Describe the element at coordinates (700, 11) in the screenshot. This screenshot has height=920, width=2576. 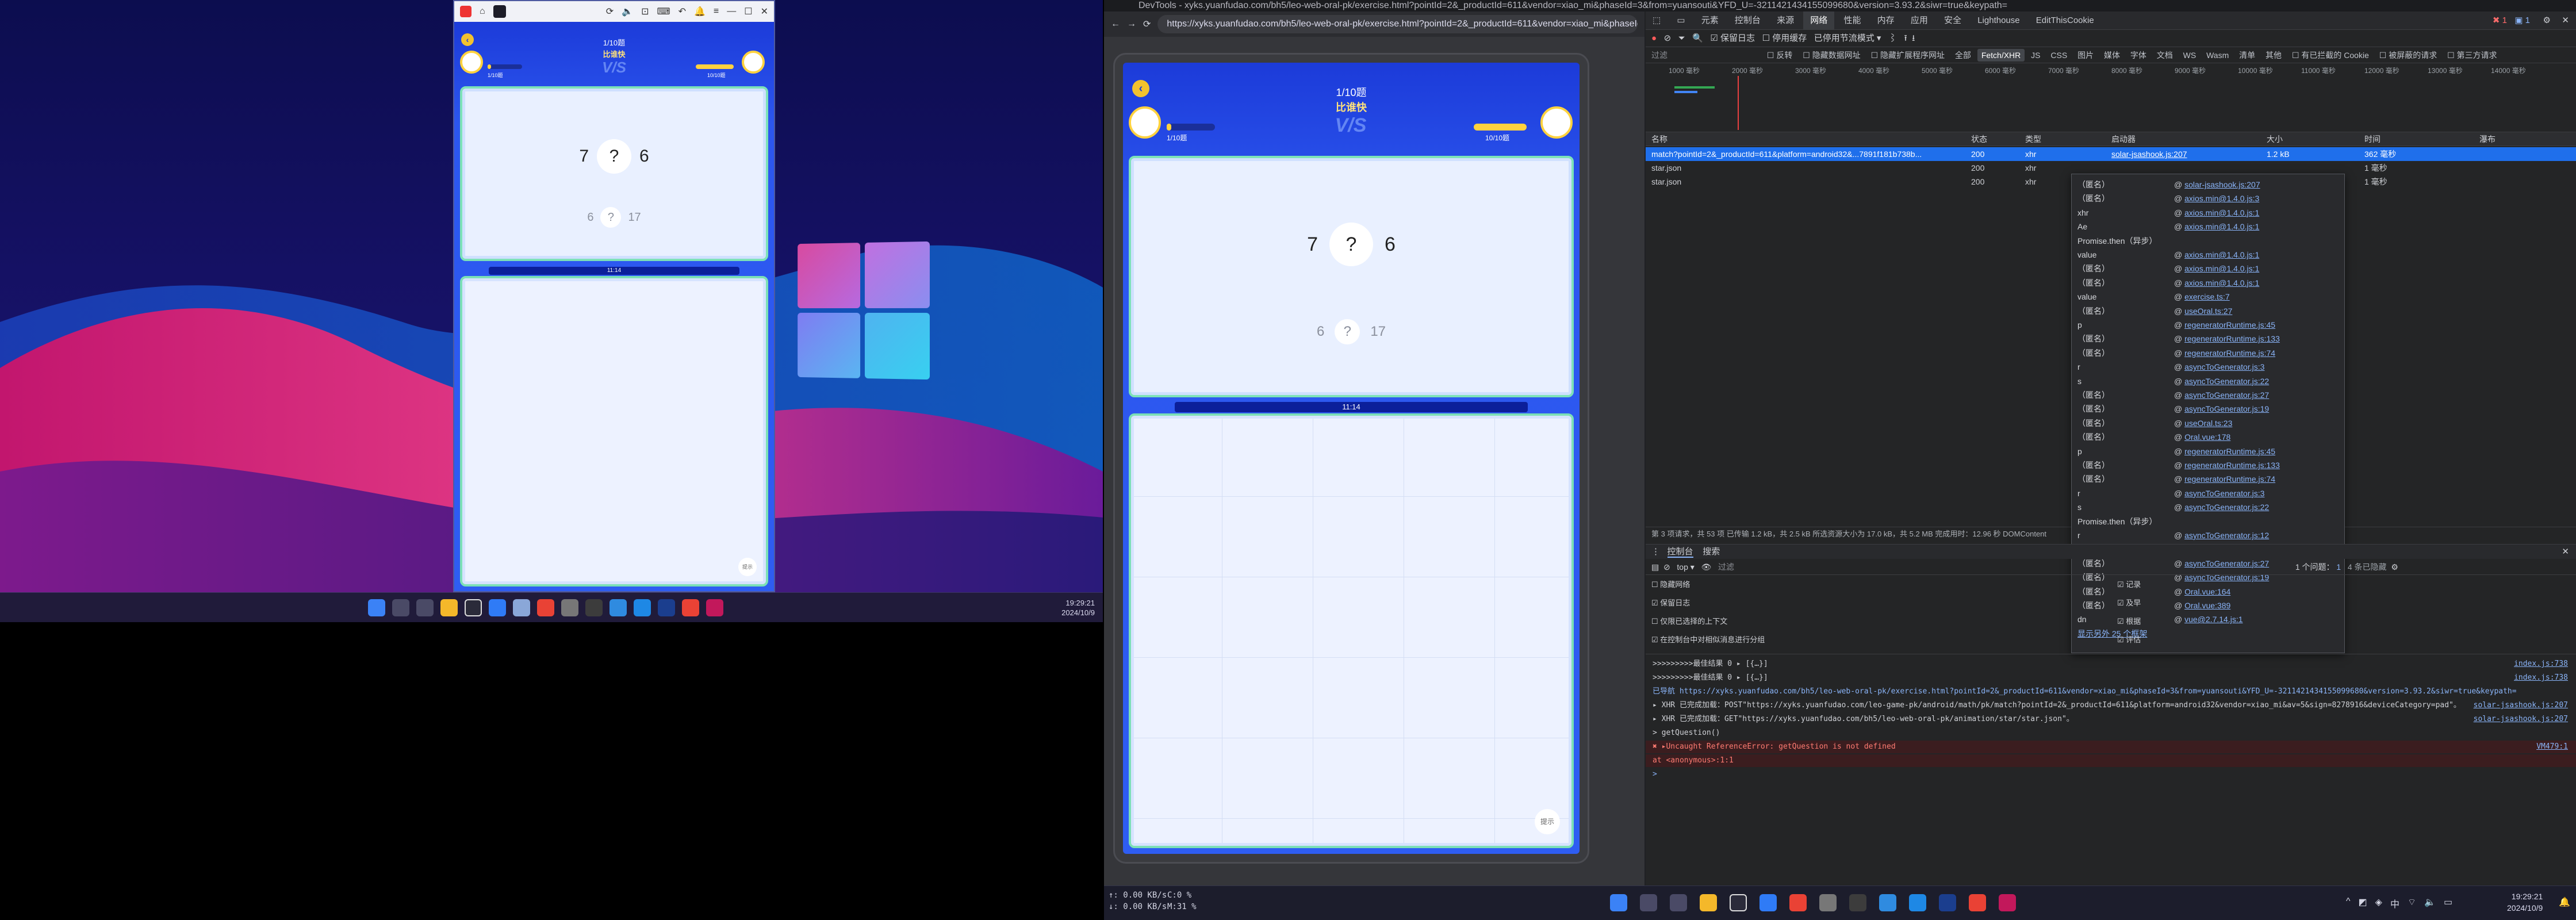
I see `notification-icon: 🔔` at that location.